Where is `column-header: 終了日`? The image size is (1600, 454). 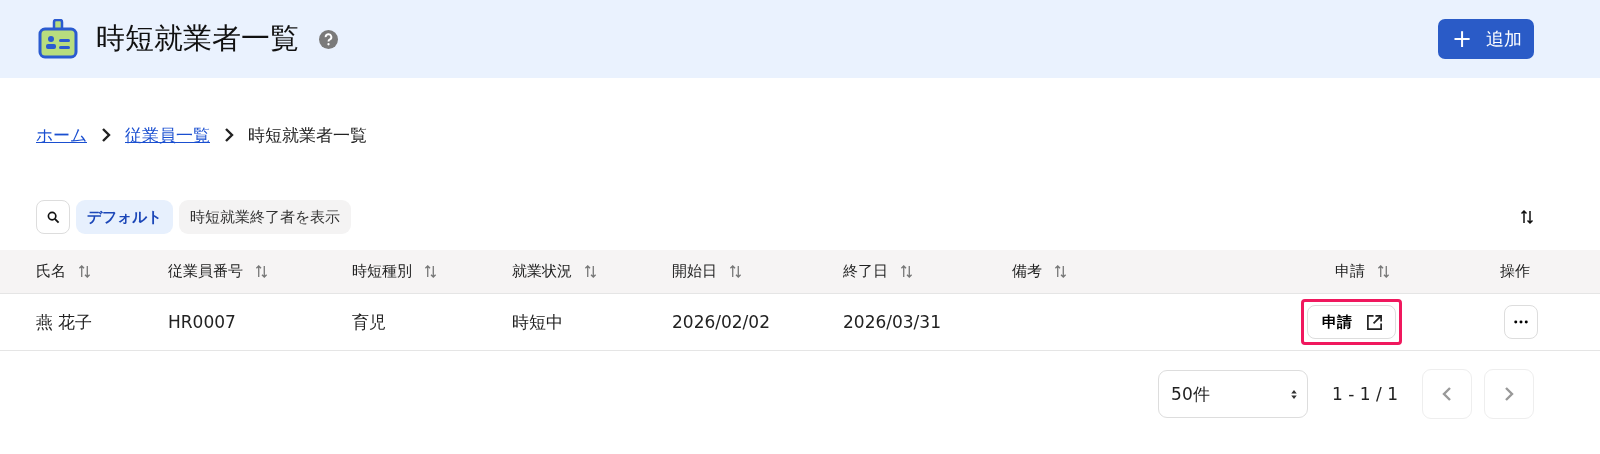 column-header: 終了日 is located at coordinates (865, 271).